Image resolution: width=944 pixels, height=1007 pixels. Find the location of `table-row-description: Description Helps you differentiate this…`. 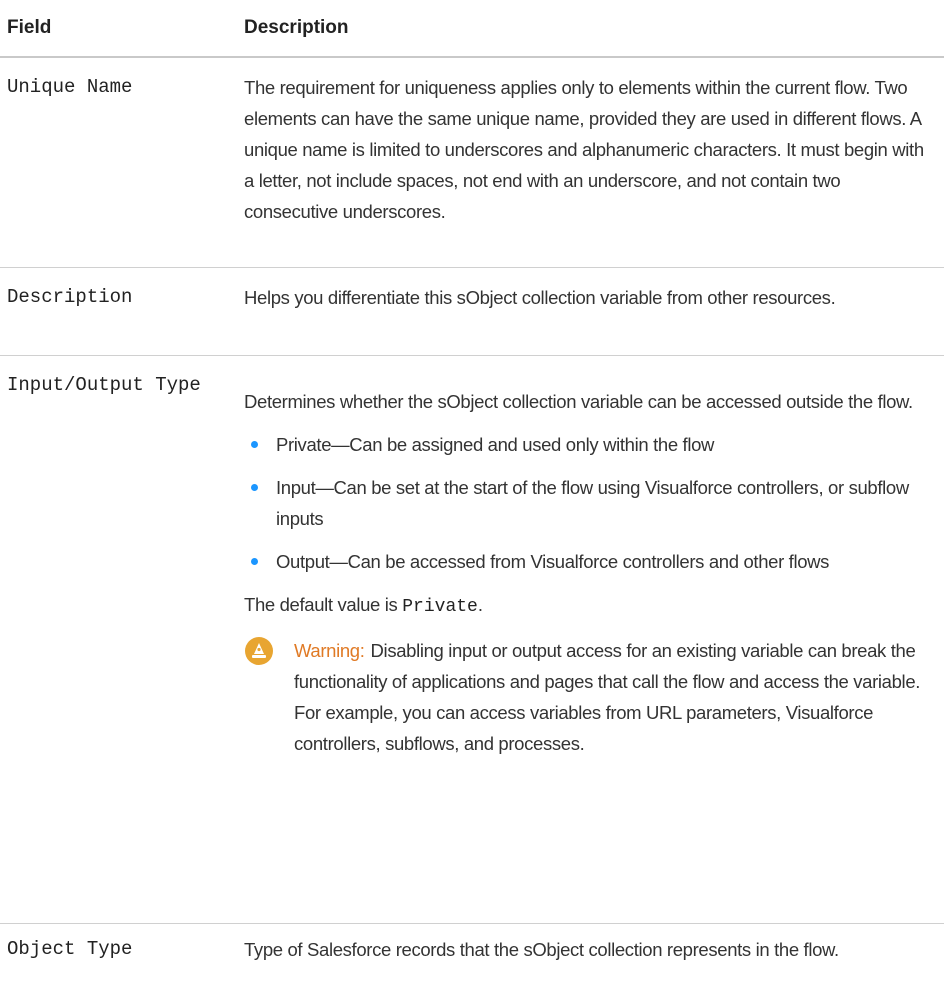

table-row-description: Description Helps you differentiate this… is located at coordinates (472, 312).